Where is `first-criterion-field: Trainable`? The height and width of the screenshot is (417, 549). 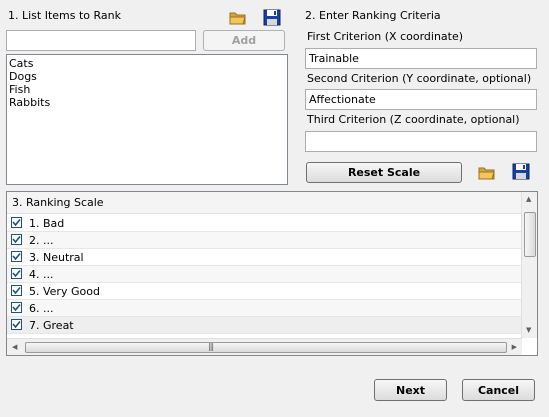
first-criterion-field: Trainable is located at coordinates (421, 58).